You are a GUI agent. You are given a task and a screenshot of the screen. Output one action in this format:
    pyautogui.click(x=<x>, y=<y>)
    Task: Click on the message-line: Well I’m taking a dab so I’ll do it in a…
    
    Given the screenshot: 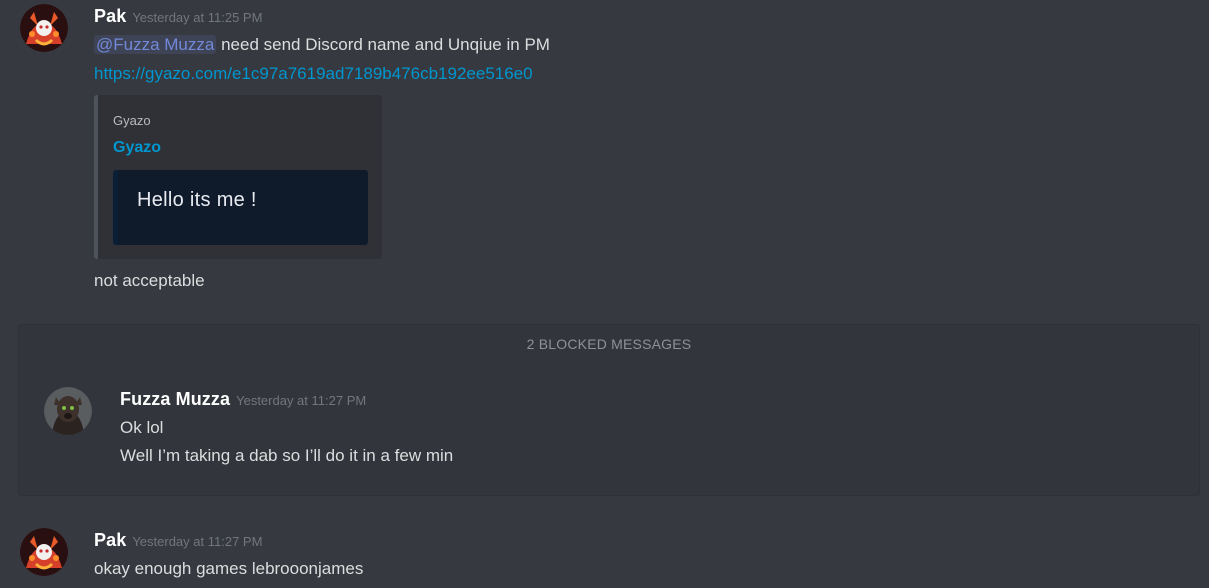 What is the action you would take?
    pyautogui.click(x=287, y=455)
    